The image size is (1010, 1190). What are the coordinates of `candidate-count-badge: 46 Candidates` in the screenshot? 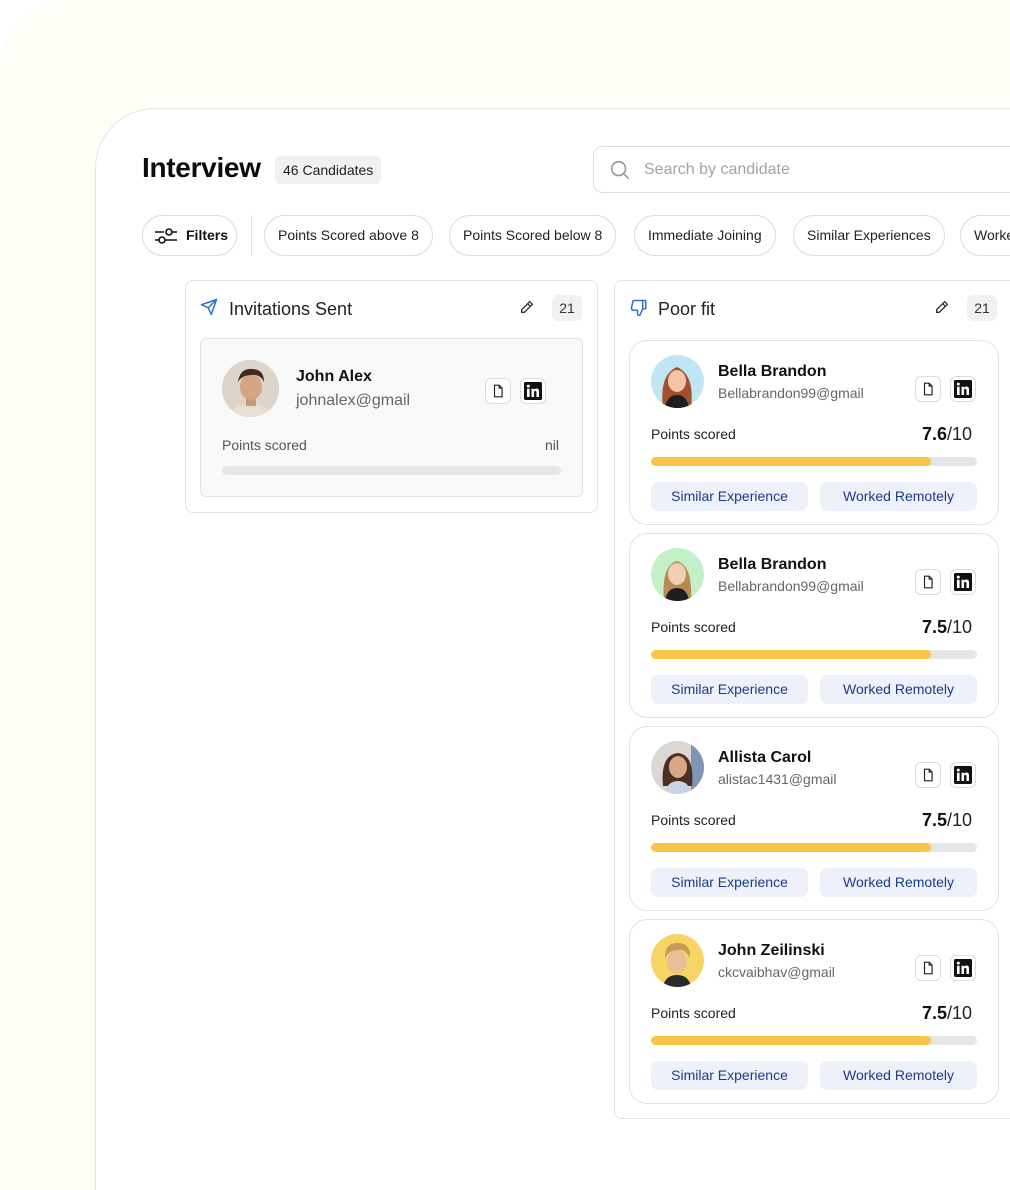 It's located at (328, 170).